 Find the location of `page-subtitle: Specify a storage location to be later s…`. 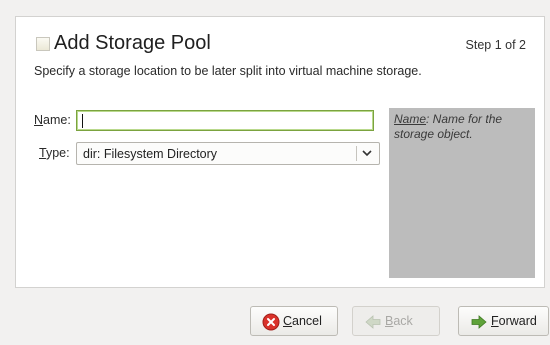

page-subtitle: Specify a storage location to be later s… is located at coordinates (228, 71).